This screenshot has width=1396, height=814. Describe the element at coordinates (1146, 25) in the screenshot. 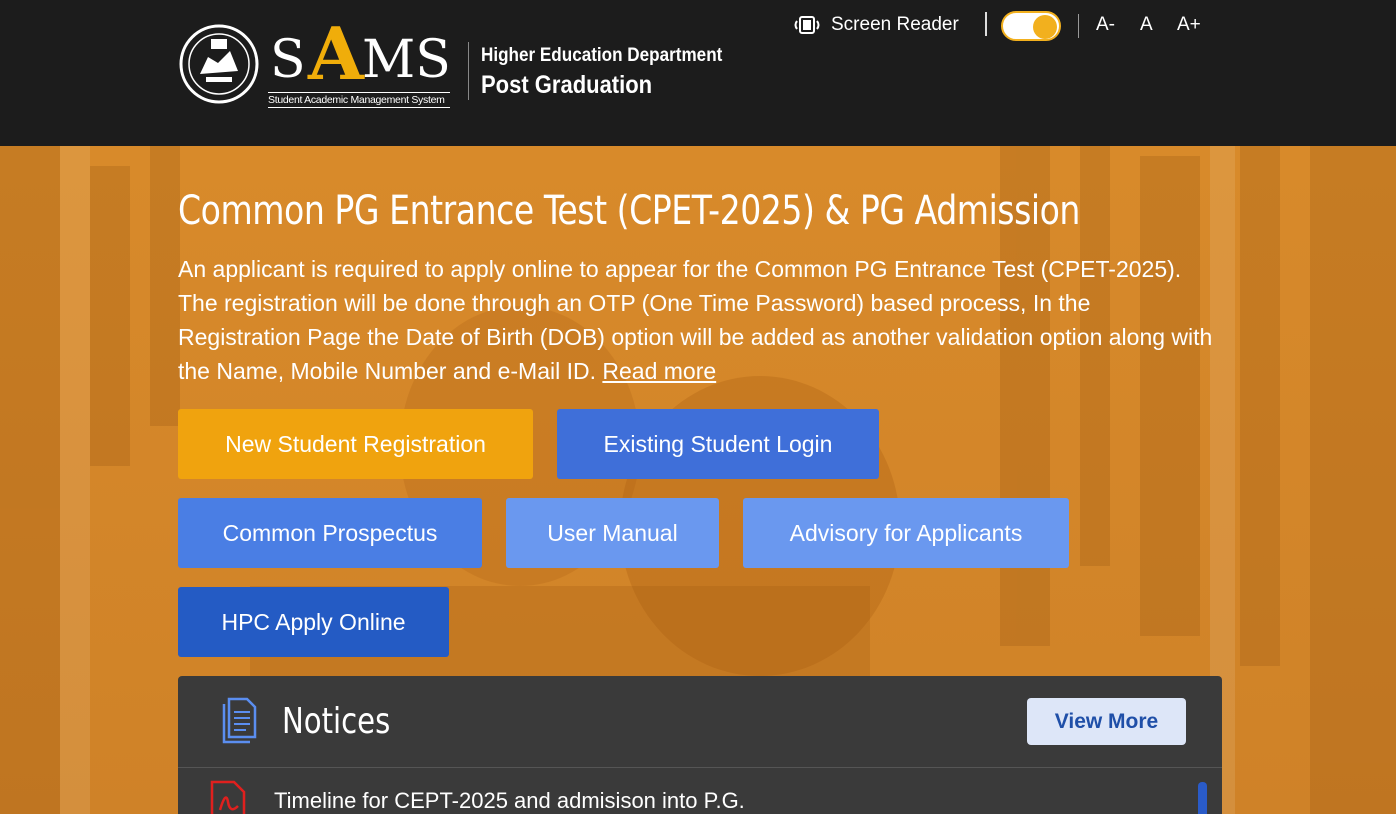

I see `font-normal-button: A` at that location.